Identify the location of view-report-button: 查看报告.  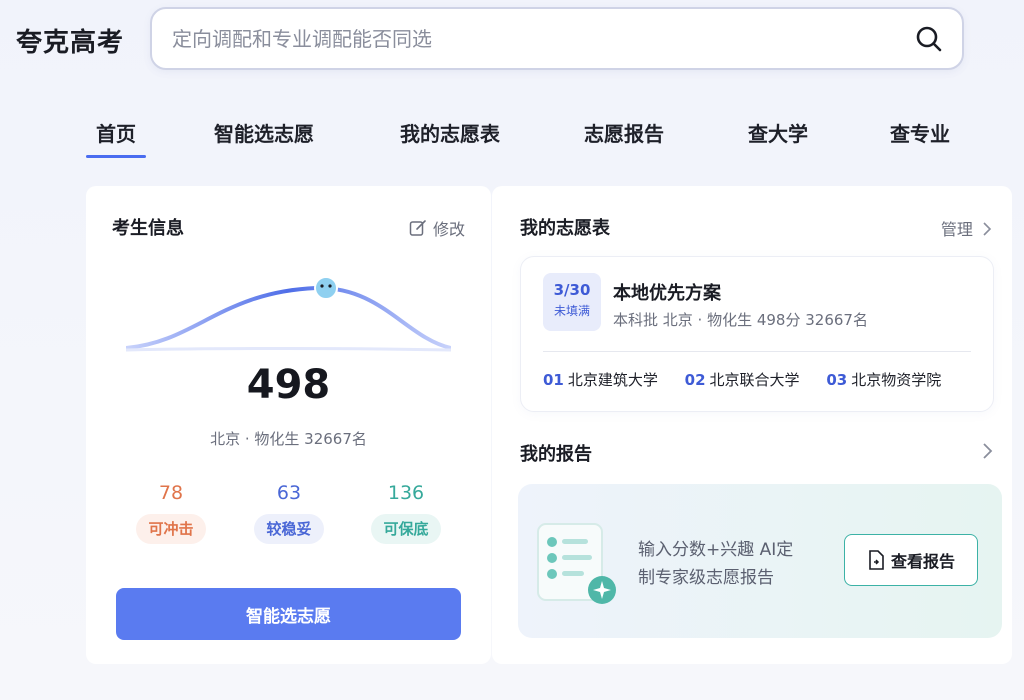
(911, 560).